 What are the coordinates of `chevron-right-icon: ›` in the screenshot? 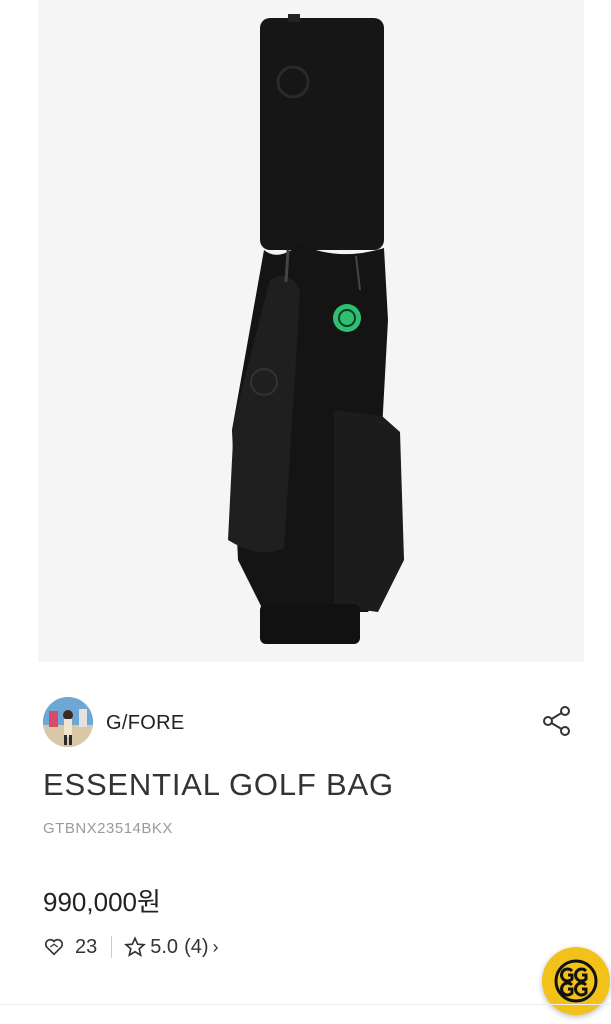 It's located at (216, 947).